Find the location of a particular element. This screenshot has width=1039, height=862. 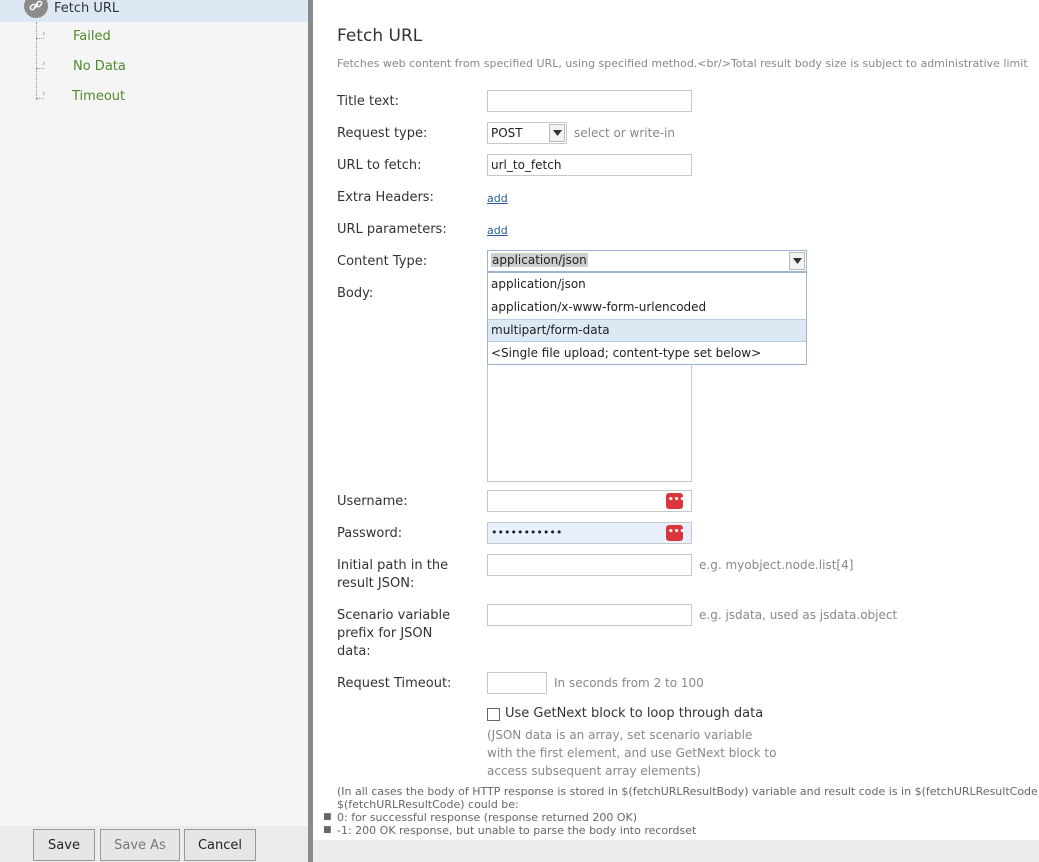

link-icon is located at coordinates (36, 9).